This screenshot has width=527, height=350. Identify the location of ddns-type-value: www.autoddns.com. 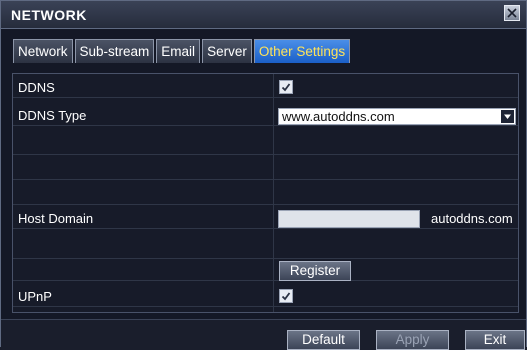
(338, 116).